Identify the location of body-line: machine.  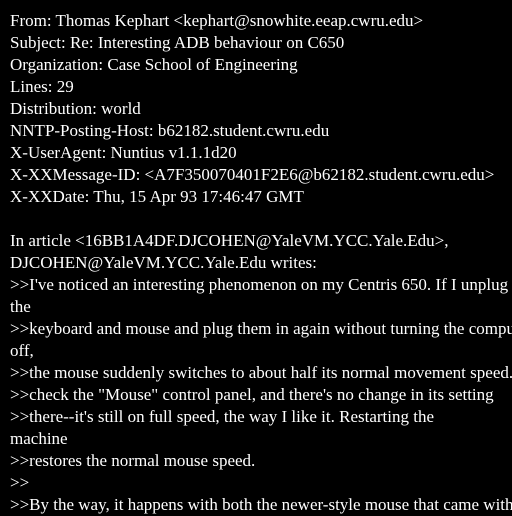
(39, 438).